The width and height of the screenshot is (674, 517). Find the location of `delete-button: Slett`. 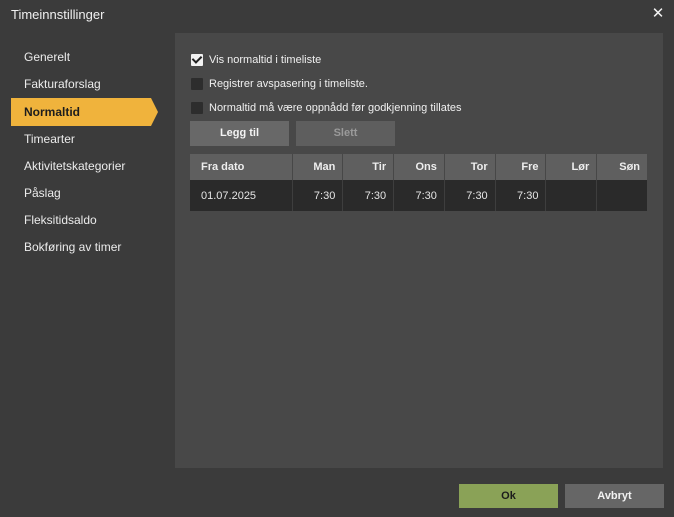

delete-button: Slett is located at coordinates (345, 133).